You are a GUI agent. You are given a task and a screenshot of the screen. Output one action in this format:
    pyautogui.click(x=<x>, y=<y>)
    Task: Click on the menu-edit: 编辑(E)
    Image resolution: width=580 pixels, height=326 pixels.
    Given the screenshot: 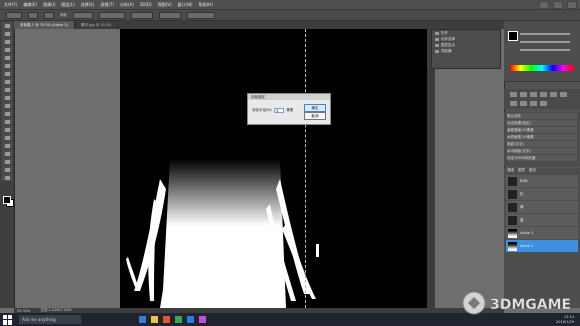 What is the action you would take?
    pyautogui.click(x=30, y=5)
    